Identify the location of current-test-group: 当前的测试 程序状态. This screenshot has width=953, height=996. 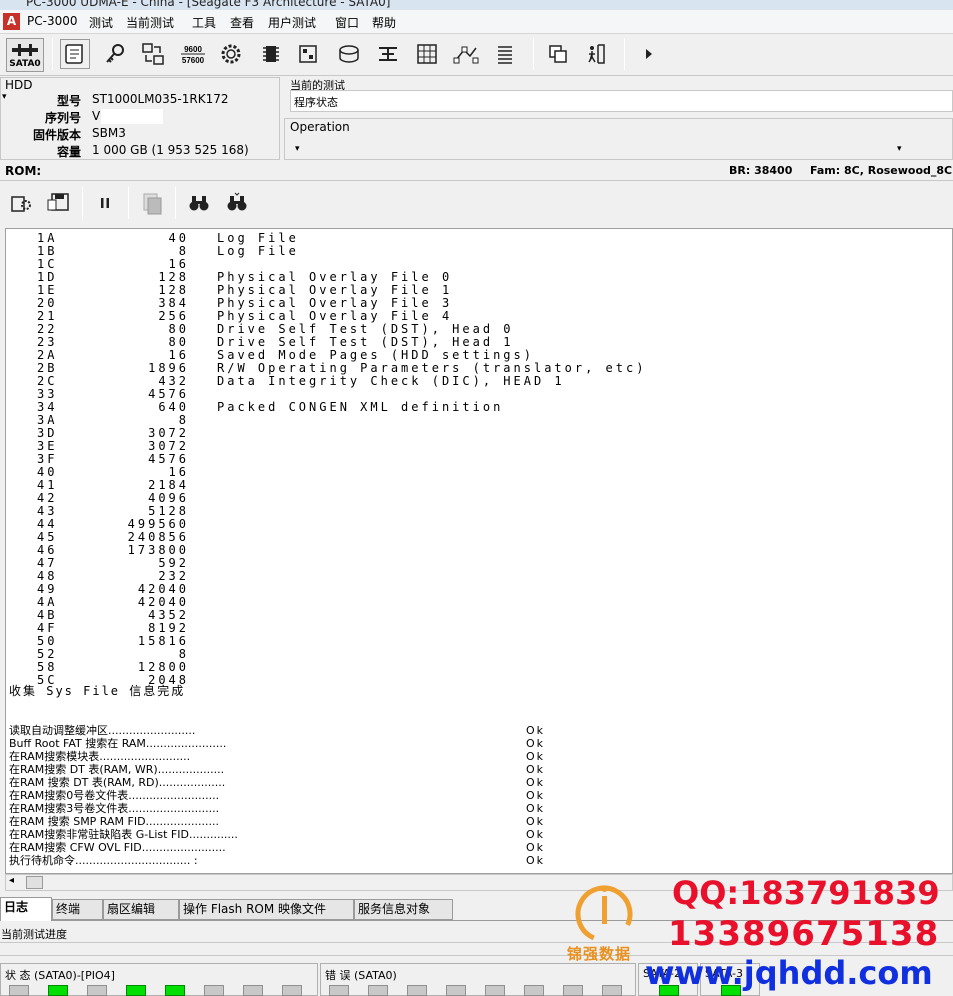
(618, 97).